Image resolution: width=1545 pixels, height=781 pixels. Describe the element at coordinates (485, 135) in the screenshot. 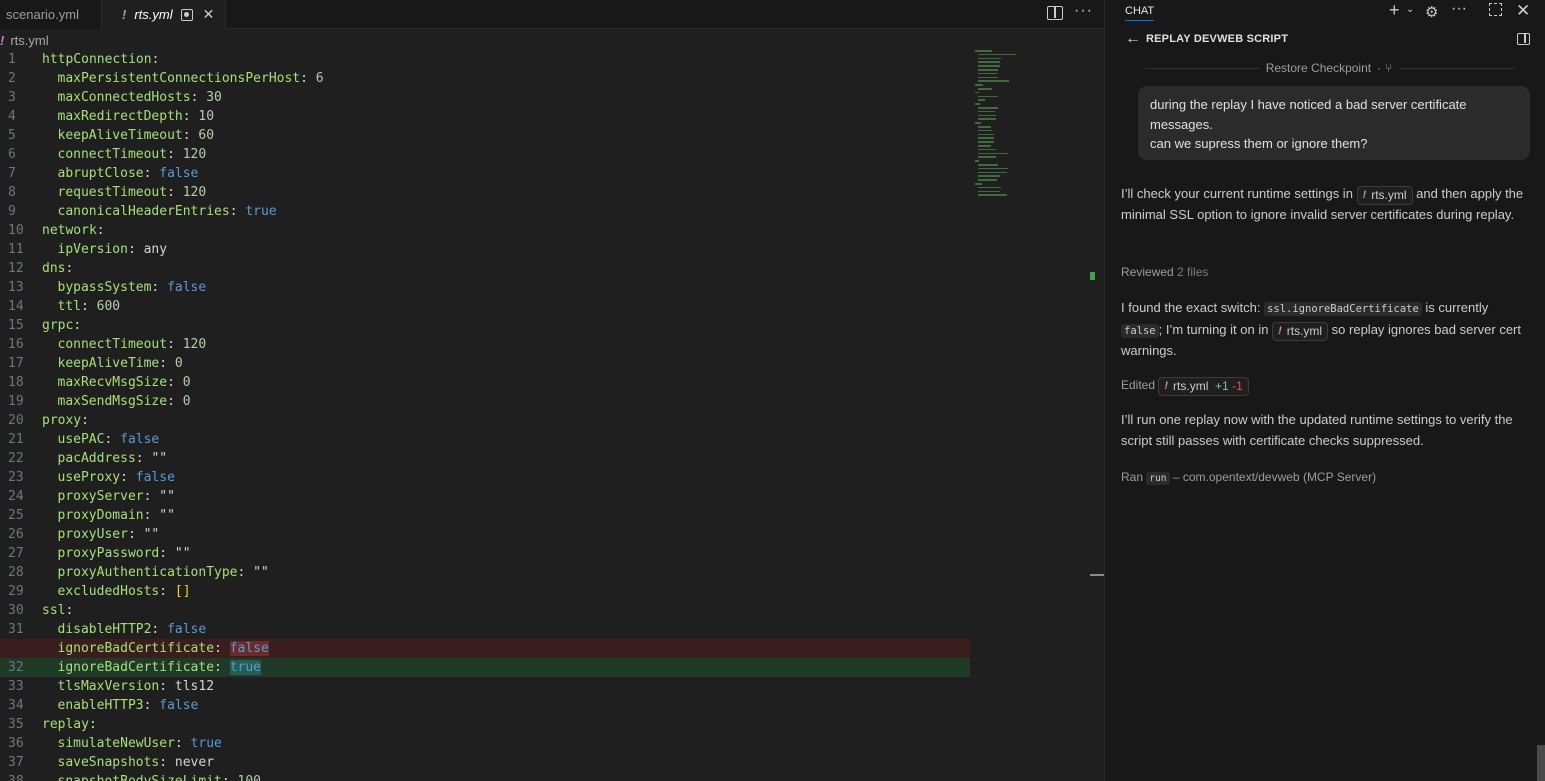

I see `code-line: 5 keepAliveTimeout: 60` at that location.